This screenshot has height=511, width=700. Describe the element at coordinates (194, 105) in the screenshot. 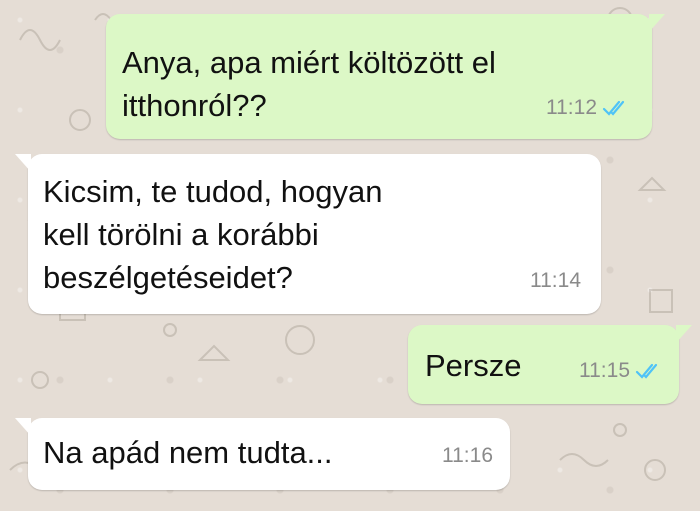

I see `message-line: itthonról??` at that location.